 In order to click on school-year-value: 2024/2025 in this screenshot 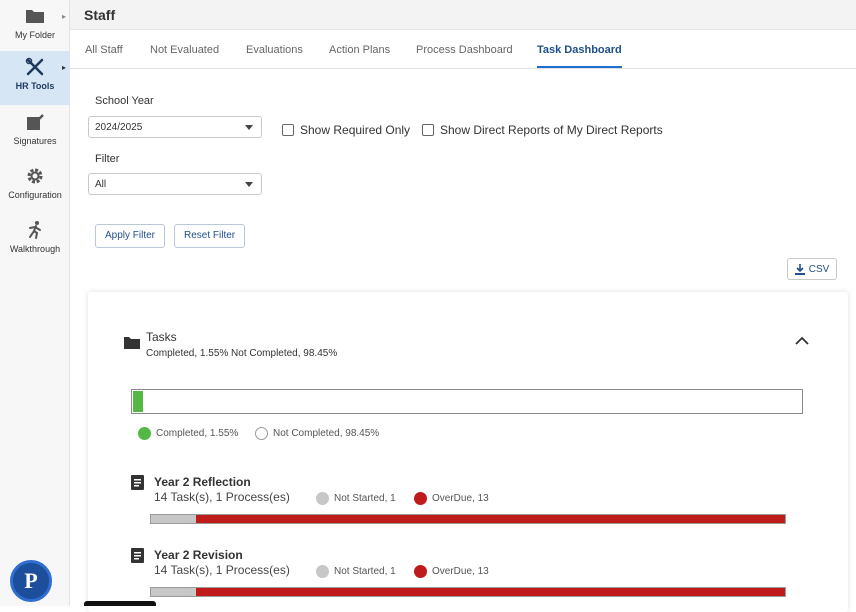, I will do `click(119, 127)`.